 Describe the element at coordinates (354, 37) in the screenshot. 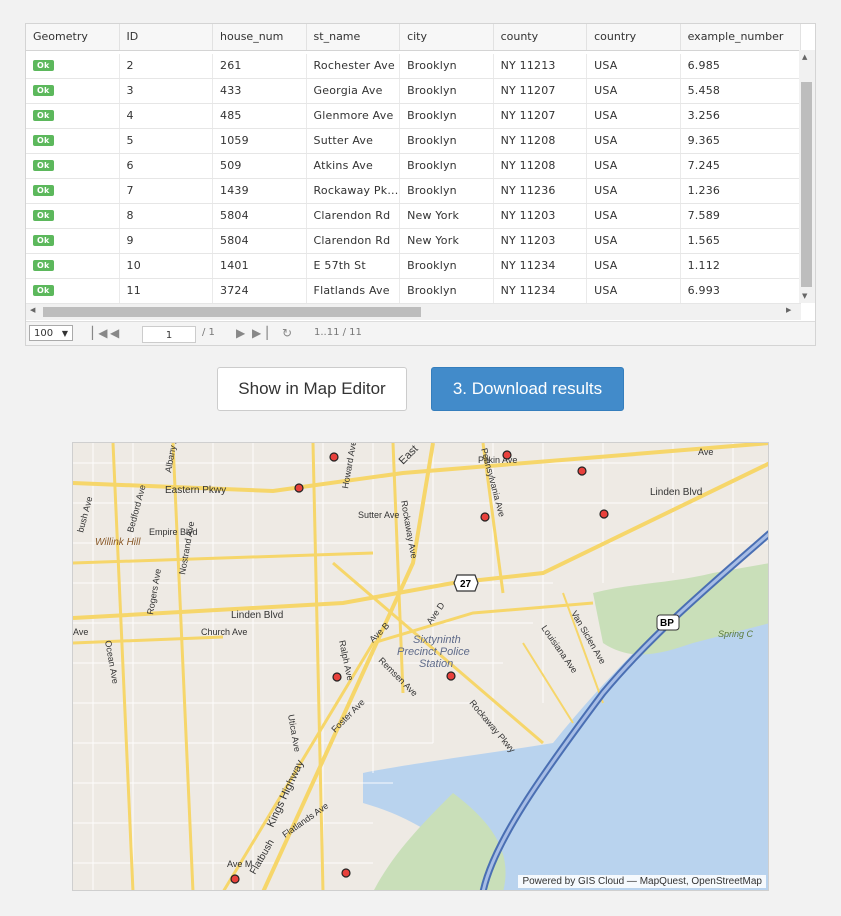

I see `col-header-st-name: st_name` at that location.